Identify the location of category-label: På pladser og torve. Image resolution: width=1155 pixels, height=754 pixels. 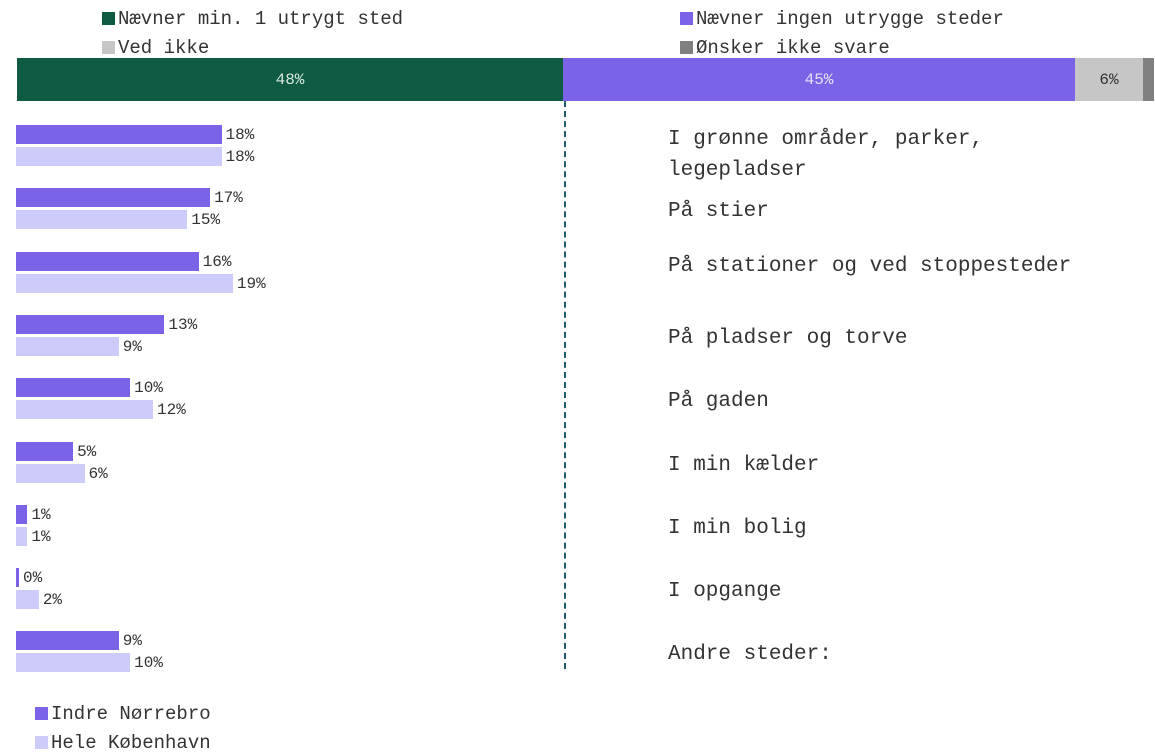
(788, 338).